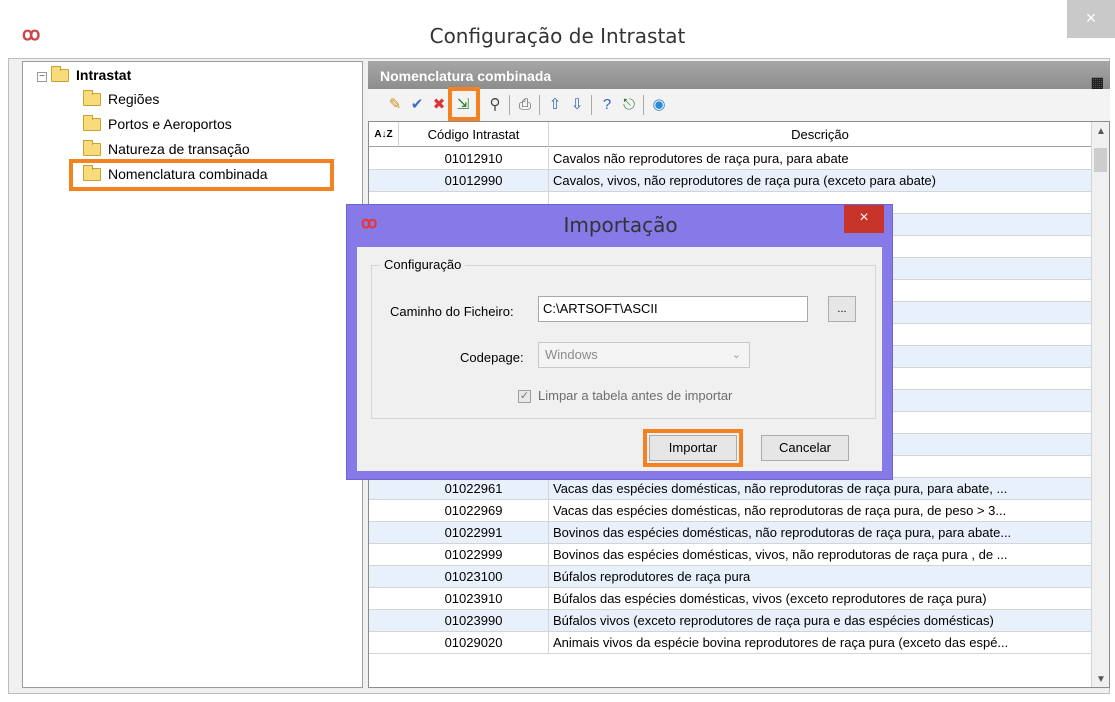 The height and width of the screenshot is (702, 1115). Describe the element at coordinates (474, 533) in the screenshot. I see `cell-code: 01022991` at that location.